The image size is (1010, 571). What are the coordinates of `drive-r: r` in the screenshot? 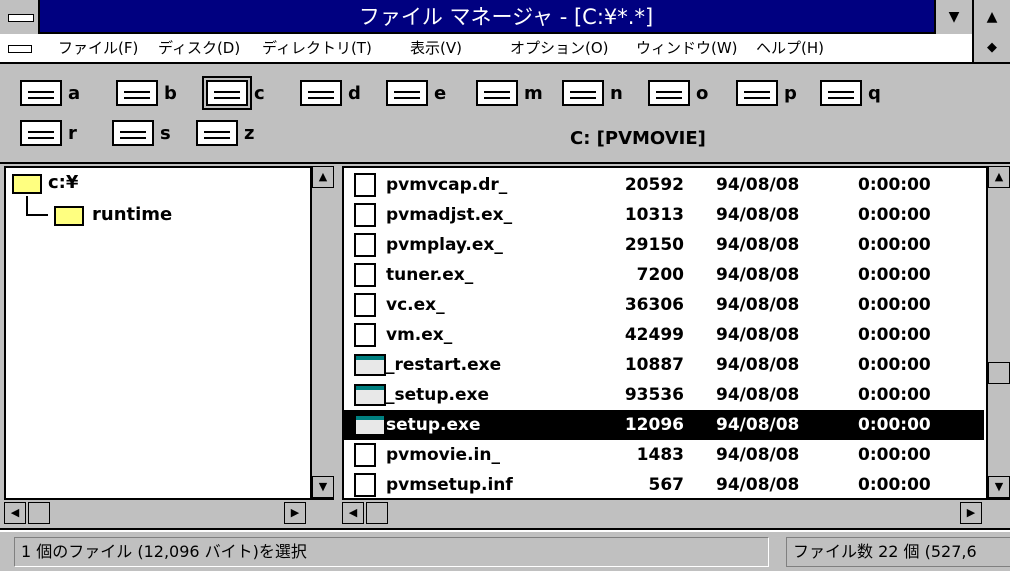 It's located at (48, 133).